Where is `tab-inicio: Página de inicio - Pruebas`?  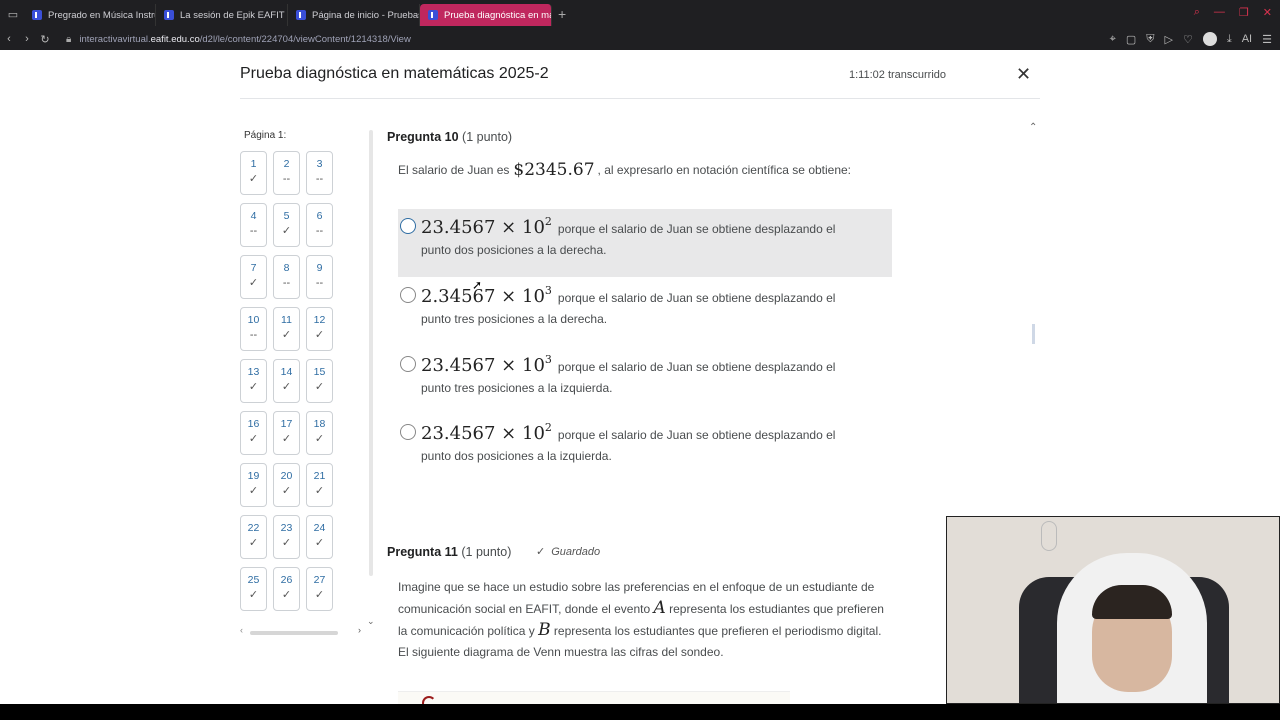
tab-inicio: Página de inicio - Pruebas is located at coordinates (354, 15).